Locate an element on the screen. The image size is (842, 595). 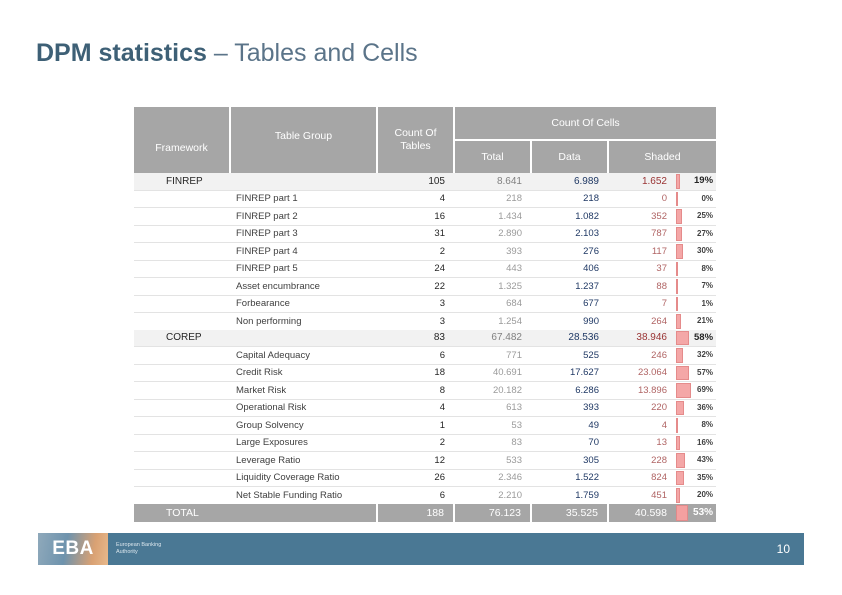
cell-cells-data: 1.082 is located at coordinates (569, 216).